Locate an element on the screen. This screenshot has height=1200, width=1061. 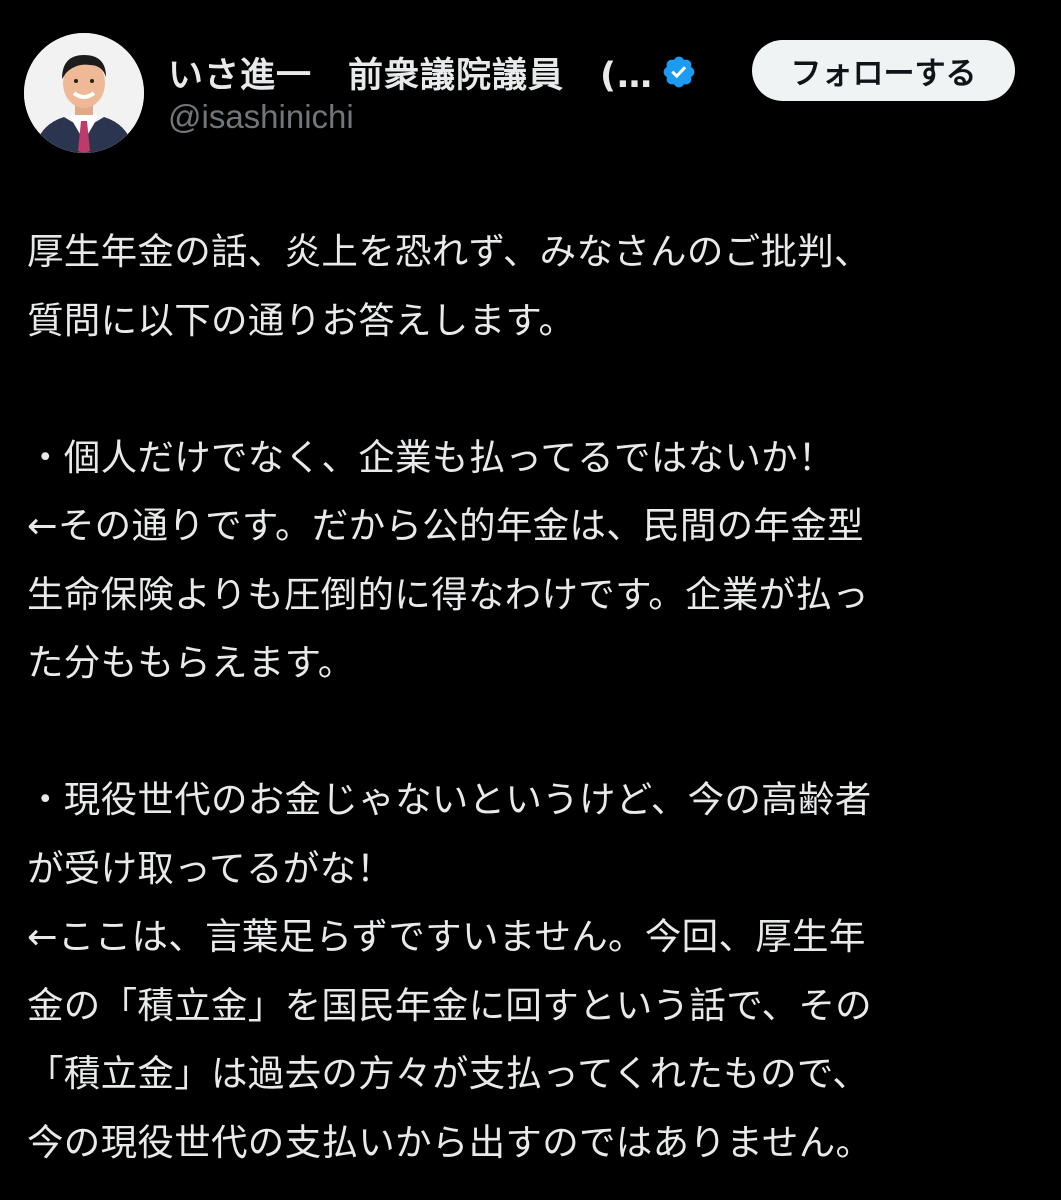
avatar is located at coordinates (84, 93).